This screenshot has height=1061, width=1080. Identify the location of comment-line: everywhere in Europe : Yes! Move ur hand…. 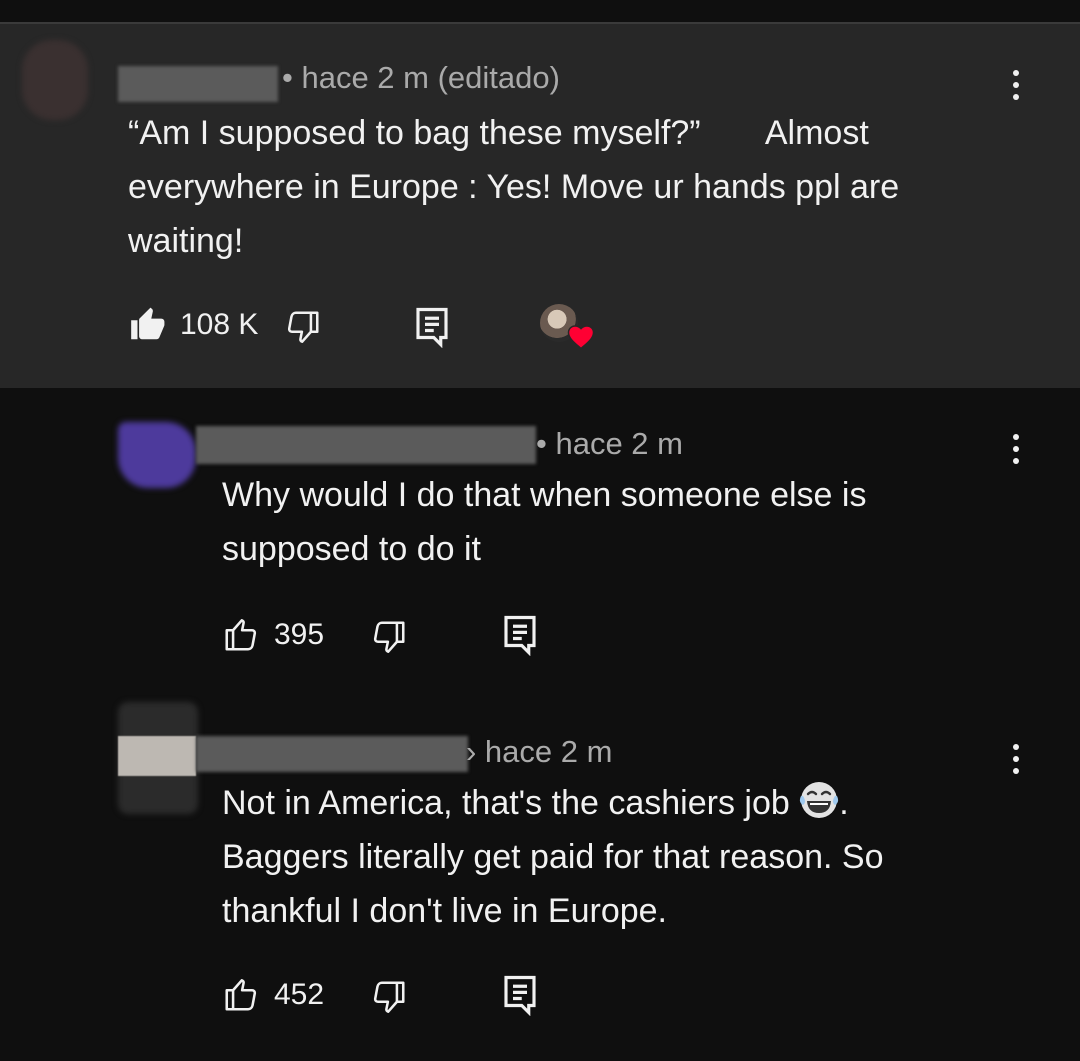
(514, 187).